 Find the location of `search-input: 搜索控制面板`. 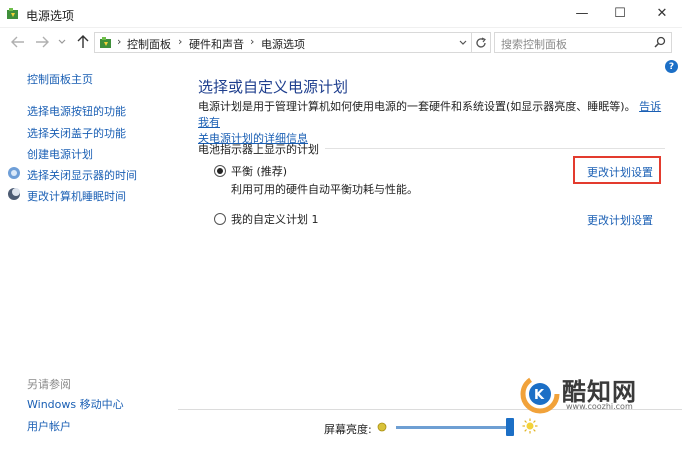

search-input: 搜索控制面板 is located at coordinates (534, 44).